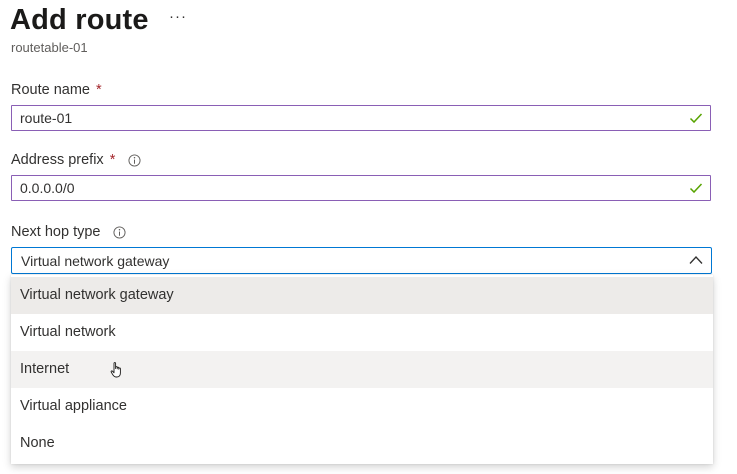  What do you see at coordinates (50, 90) in the screenshot?
I see `route-name-label-text: Route name` at bounding box center [50, 90].